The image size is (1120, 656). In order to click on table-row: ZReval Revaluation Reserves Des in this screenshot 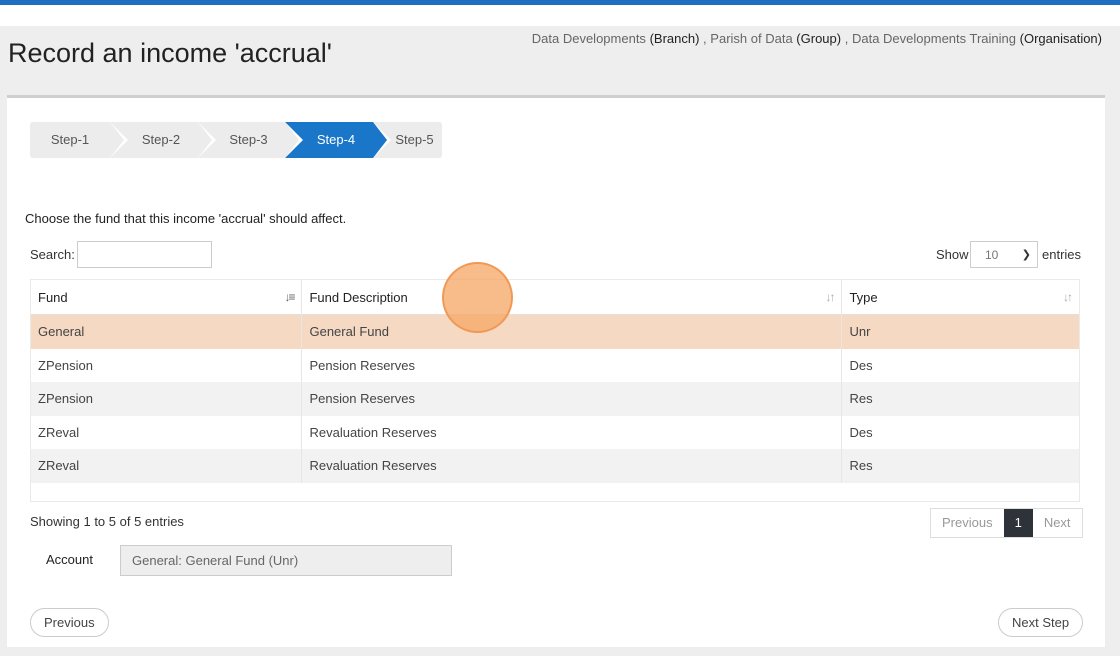, I will do `click(555, 432)`.